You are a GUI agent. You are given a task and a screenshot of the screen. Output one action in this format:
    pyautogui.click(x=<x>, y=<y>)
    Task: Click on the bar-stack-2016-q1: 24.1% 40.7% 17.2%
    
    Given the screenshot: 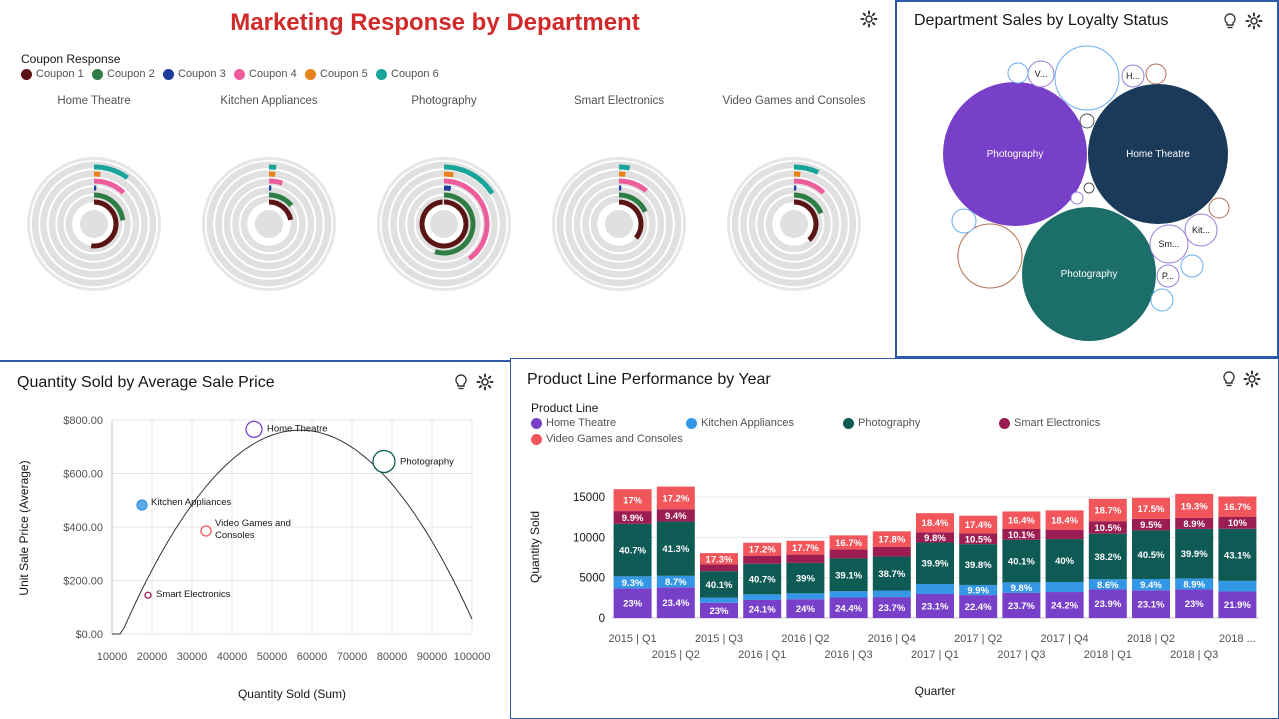 What is the action you would take?
    pyautogui.click(x=762, y=580)
    